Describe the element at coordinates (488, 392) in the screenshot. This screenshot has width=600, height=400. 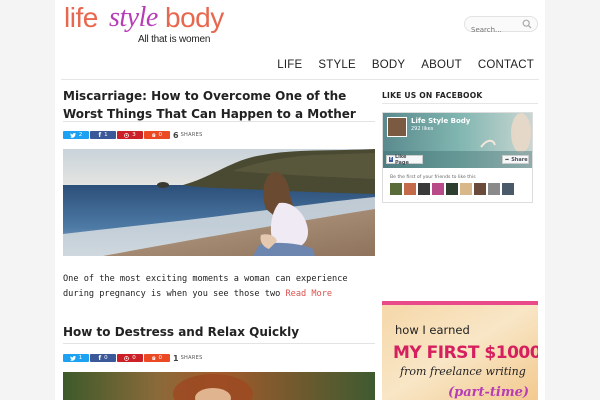
I see `ad-line-4: (part-time)` at that location.